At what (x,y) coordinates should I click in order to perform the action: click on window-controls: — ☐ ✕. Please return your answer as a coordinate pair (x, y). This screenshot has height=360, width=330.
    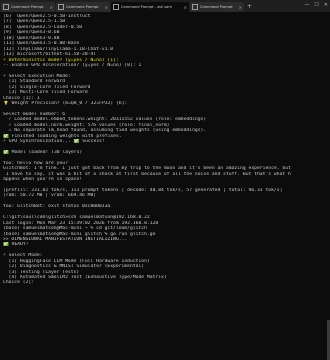
    Looking at the image, I should click on (316, 5).